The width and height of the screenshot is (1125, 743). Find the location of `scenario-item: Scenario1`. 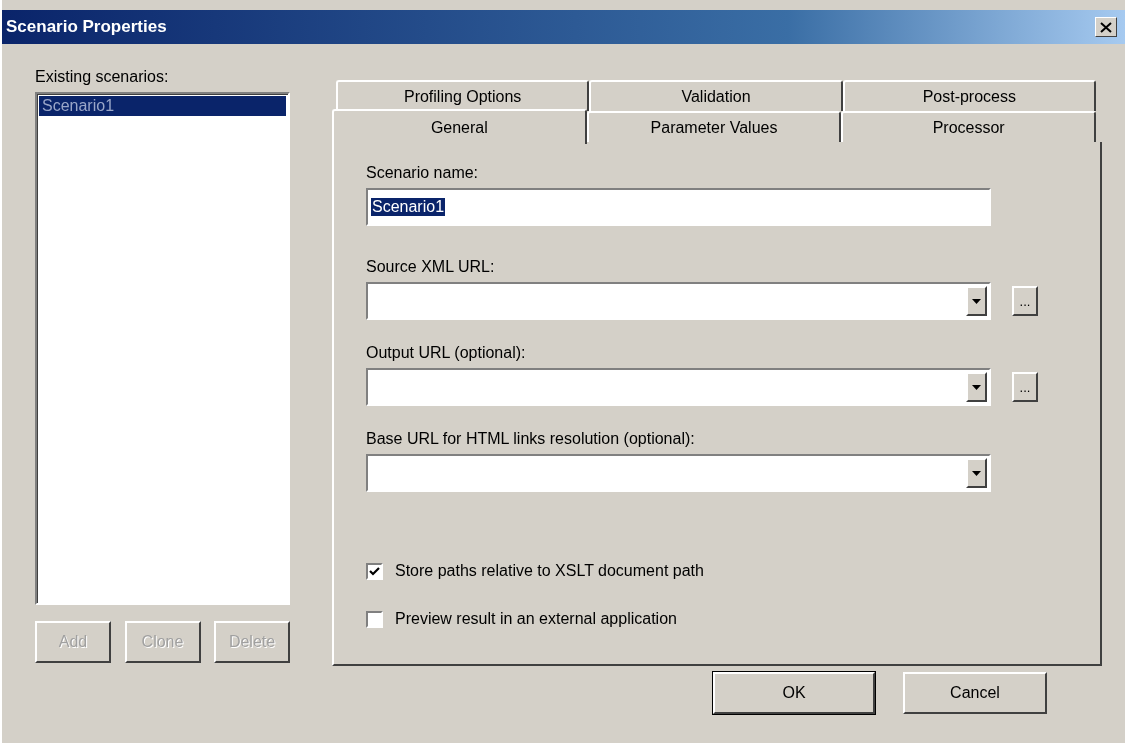

scenario-item: Scenario1 is located at coordinates (162, 106).